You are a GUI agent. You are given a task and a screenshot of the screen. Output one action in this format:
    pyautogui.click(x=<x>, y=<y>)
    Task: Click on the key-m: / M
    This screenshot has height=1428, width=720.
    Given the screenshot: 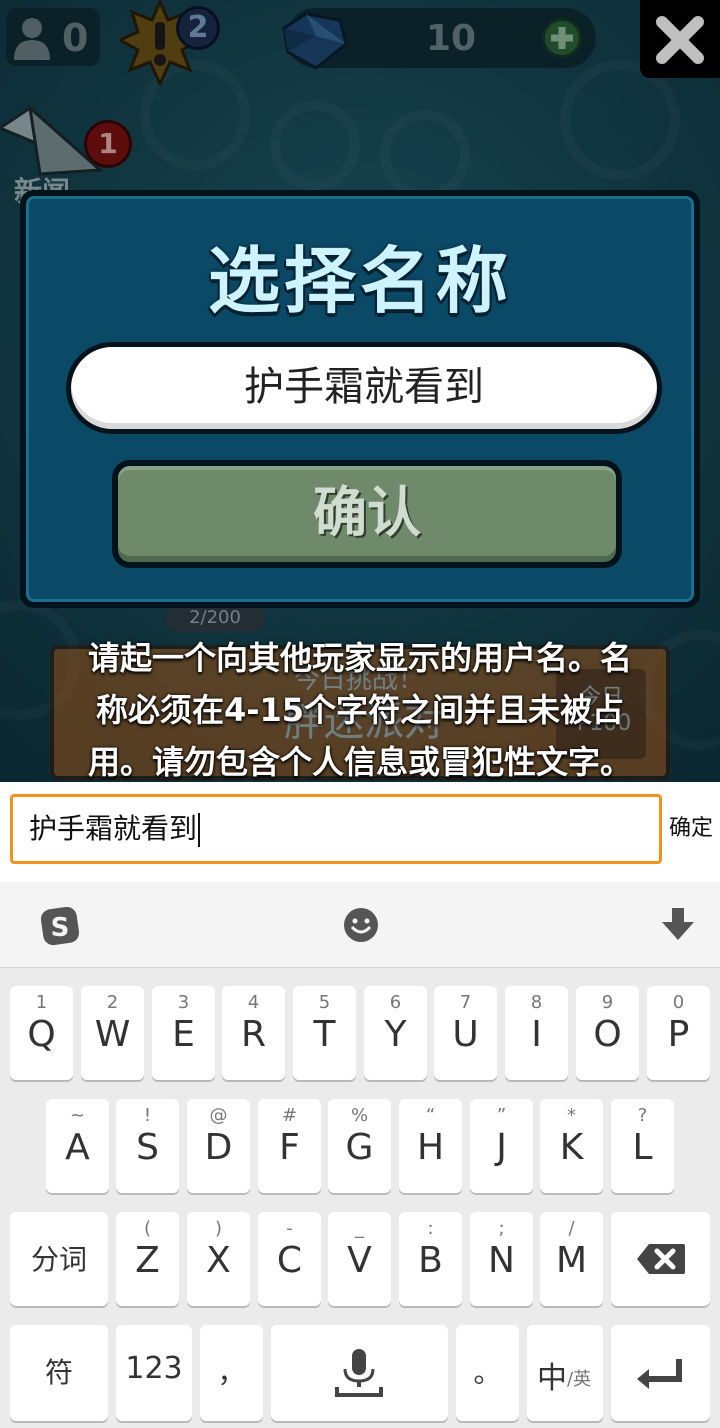 What is the action you would take?
    pyautogui.click(x=571, y=1259)
    